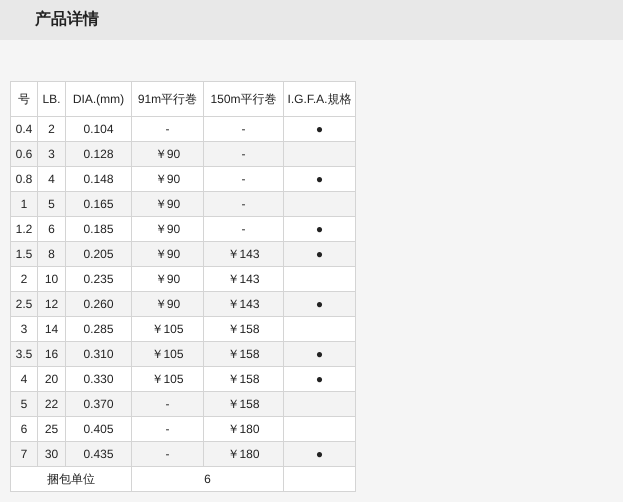 The image size is (623, 502). Describe the element at coordinates (67, 19) in the screenshot. I see `page-title: 产品详情` at that location.